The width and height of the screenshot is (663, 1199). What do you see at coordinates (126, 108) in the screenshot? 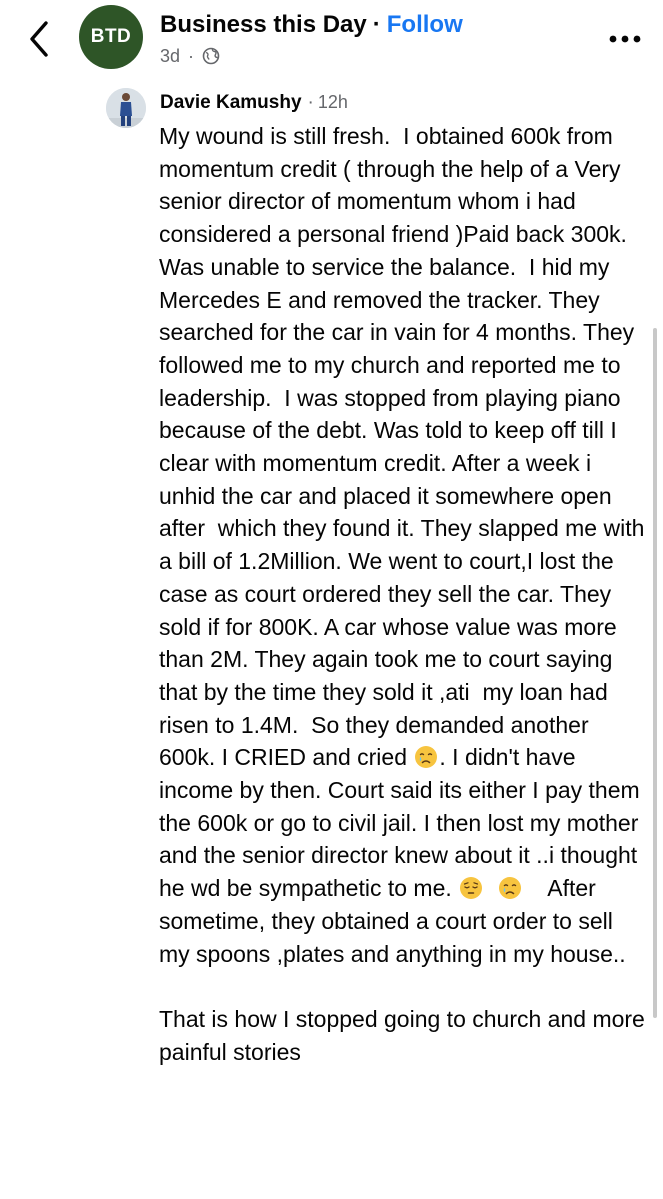
I see `commenter-avatar` at bounding box center [126, 108].